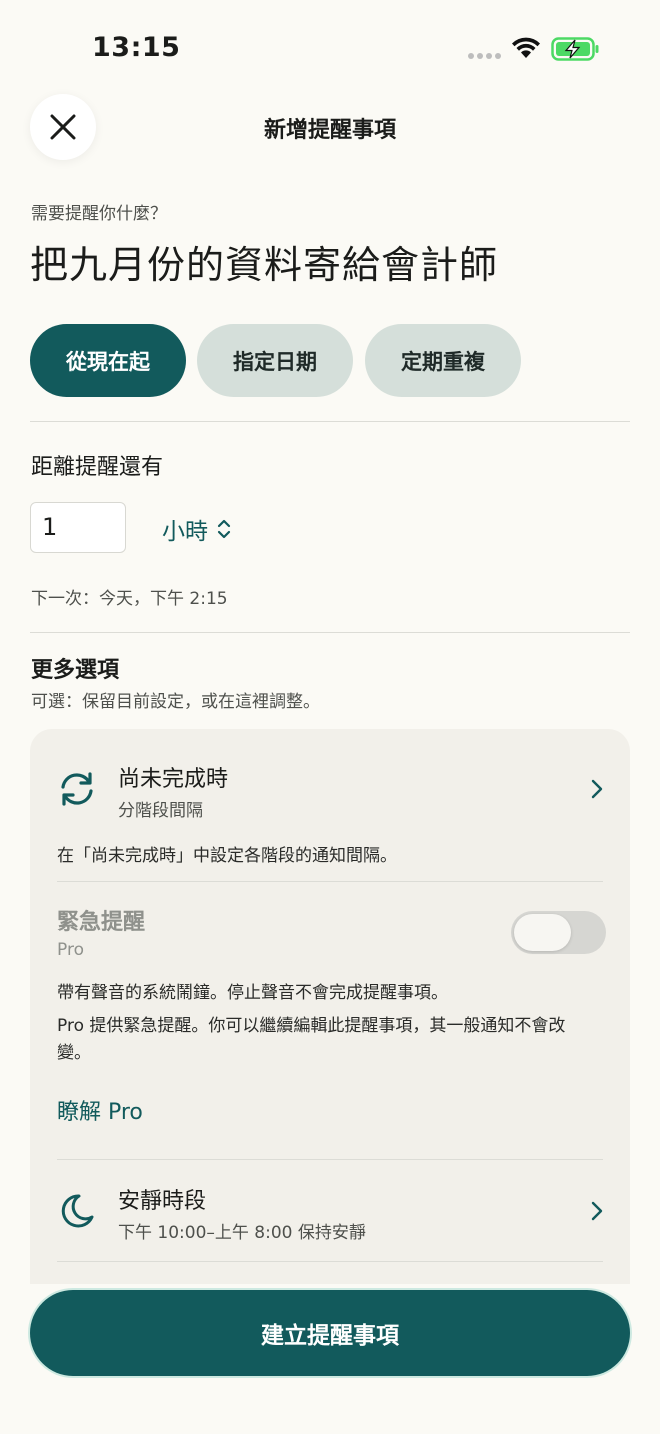 The height and width of the screenshot is (1434, 660). Describe the element at coordinates (129, 599) in the screenshot. I see `next-occurrence: 下一次：今天，下午 2:15` at that location.